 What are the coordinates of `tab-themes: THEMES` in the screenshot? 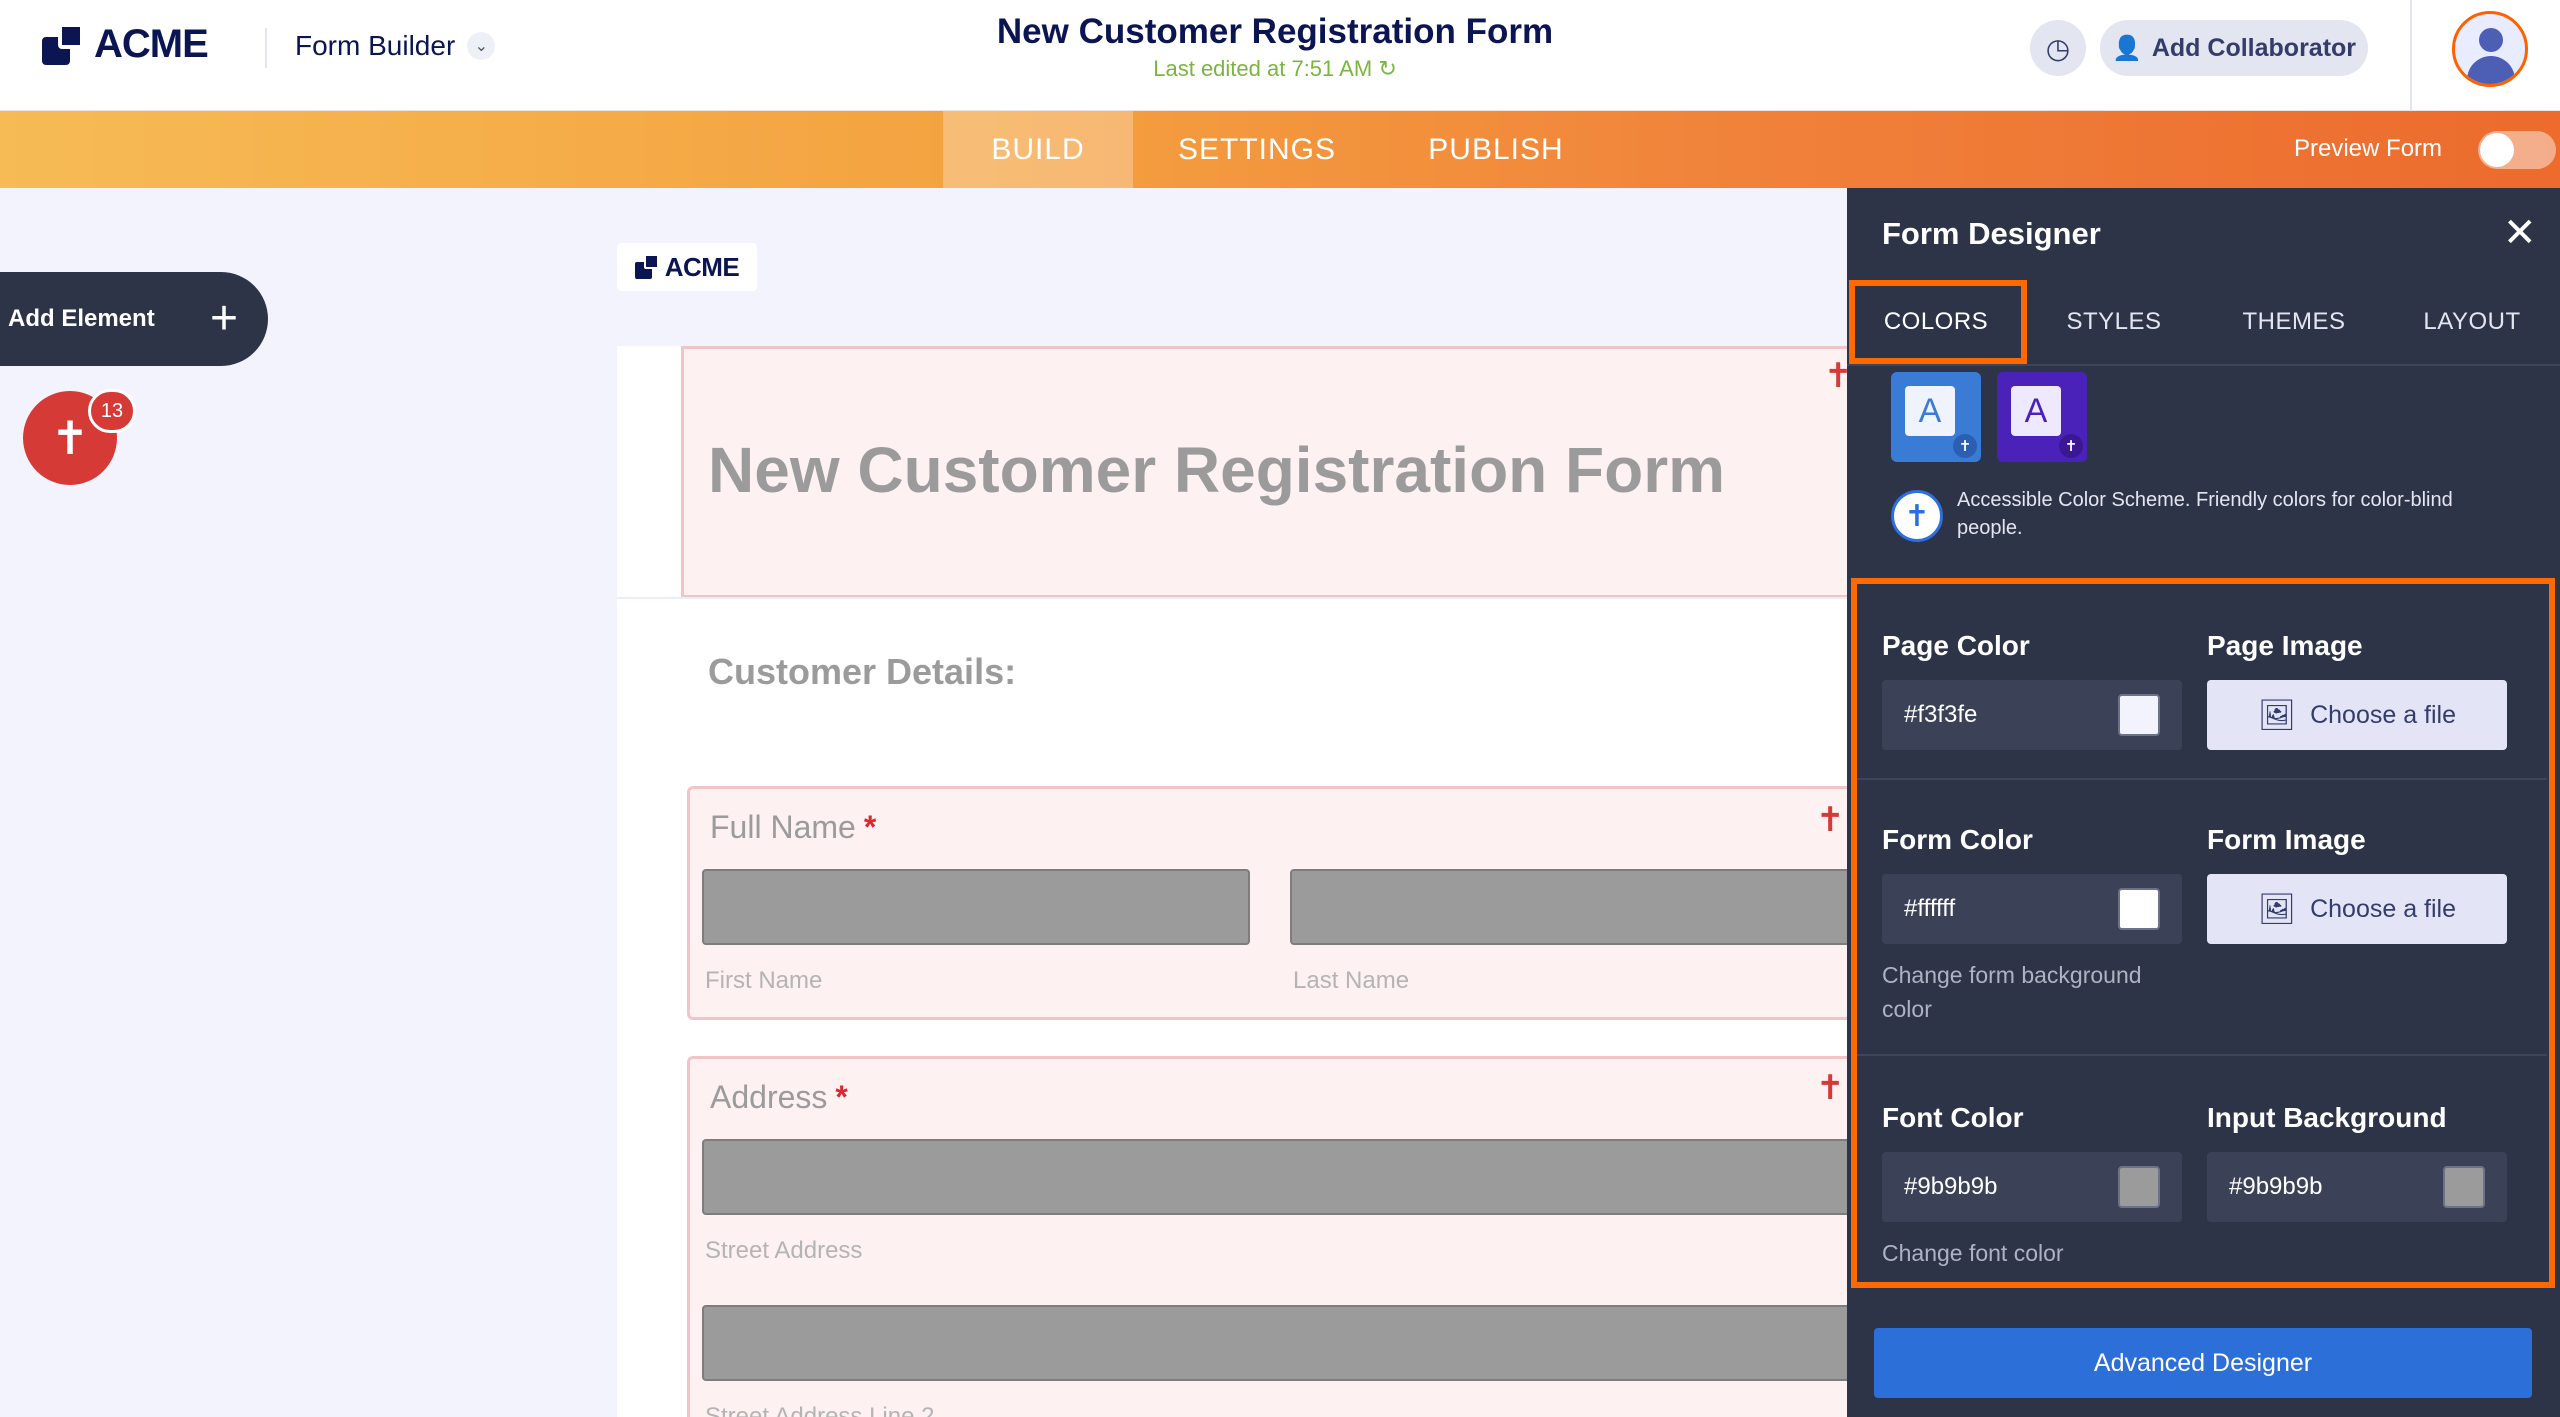 It's located at (2294, 322).